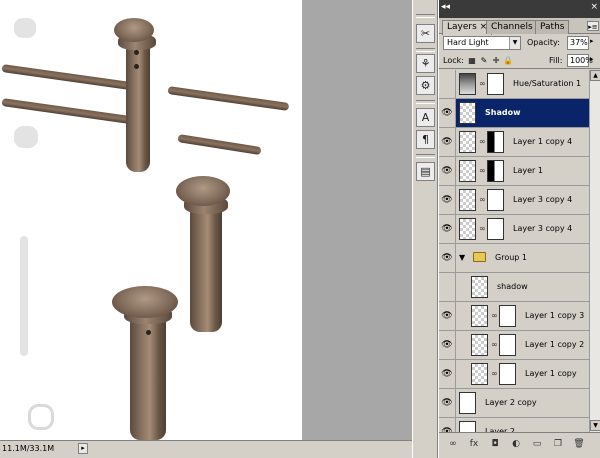 The width and height of the screenshot is (600, 458). What do you see at coordinates (554, 344) in the screenshot?
I see `layer-name: Layer 1 copy 2` at bounding box center [554, 344].